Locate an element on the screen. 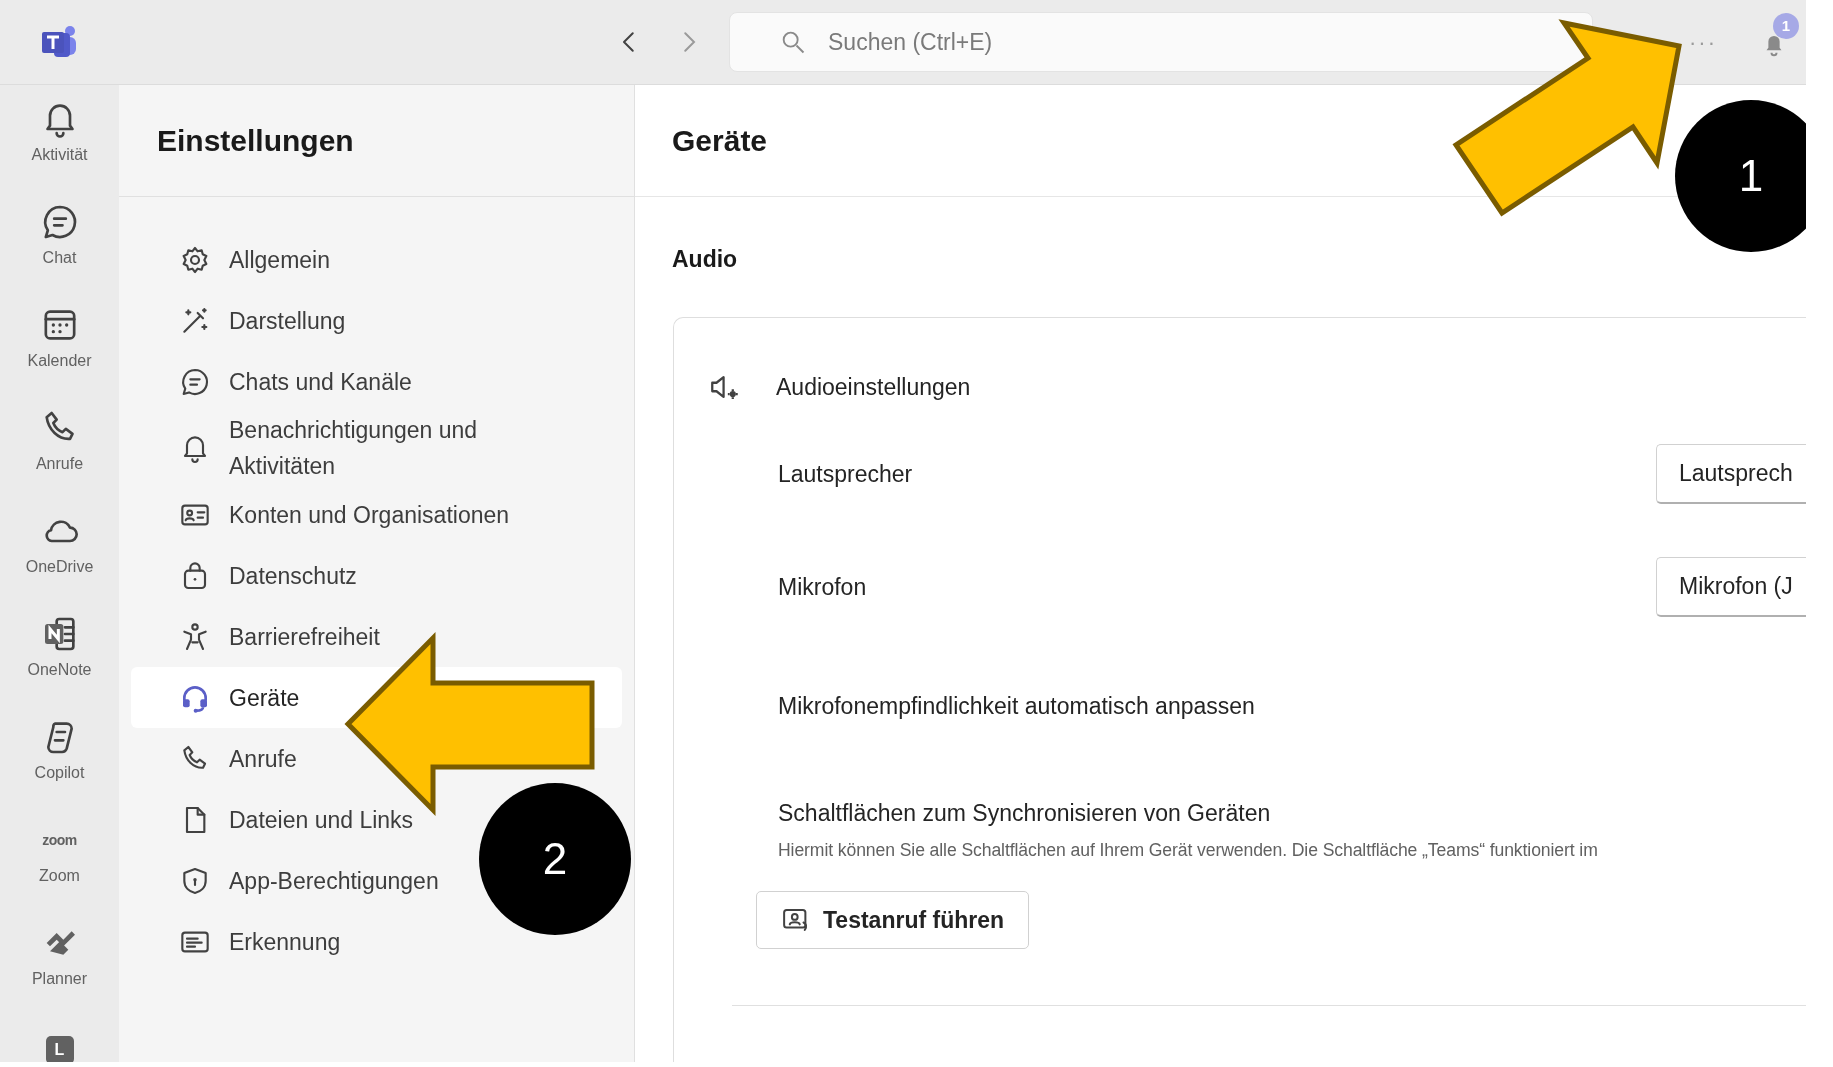 This screenshot has width=1833, height=1067. settings-item: Chats und Kanäle is located at coordinates (276, 381).